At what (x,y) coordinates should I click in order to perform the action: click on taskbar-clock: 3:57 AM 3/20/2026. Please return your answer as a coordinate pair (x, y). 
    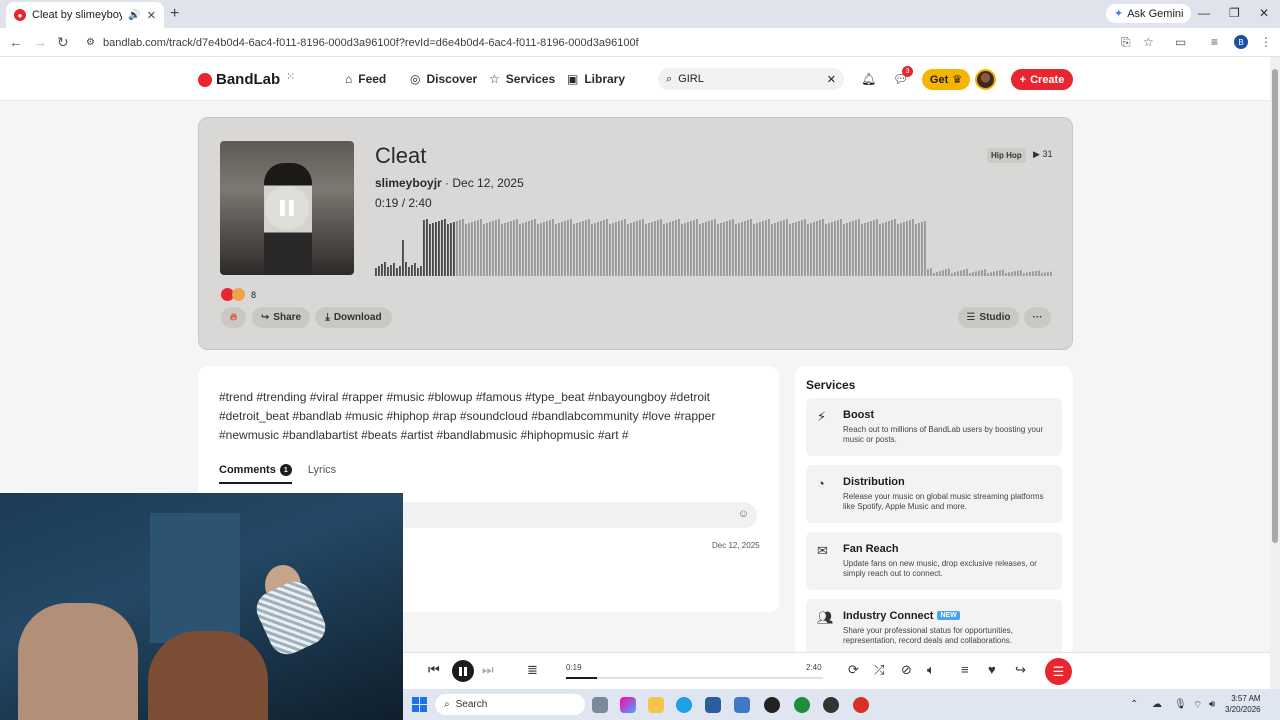
    Looking at the image, I should click on (1243, 704).